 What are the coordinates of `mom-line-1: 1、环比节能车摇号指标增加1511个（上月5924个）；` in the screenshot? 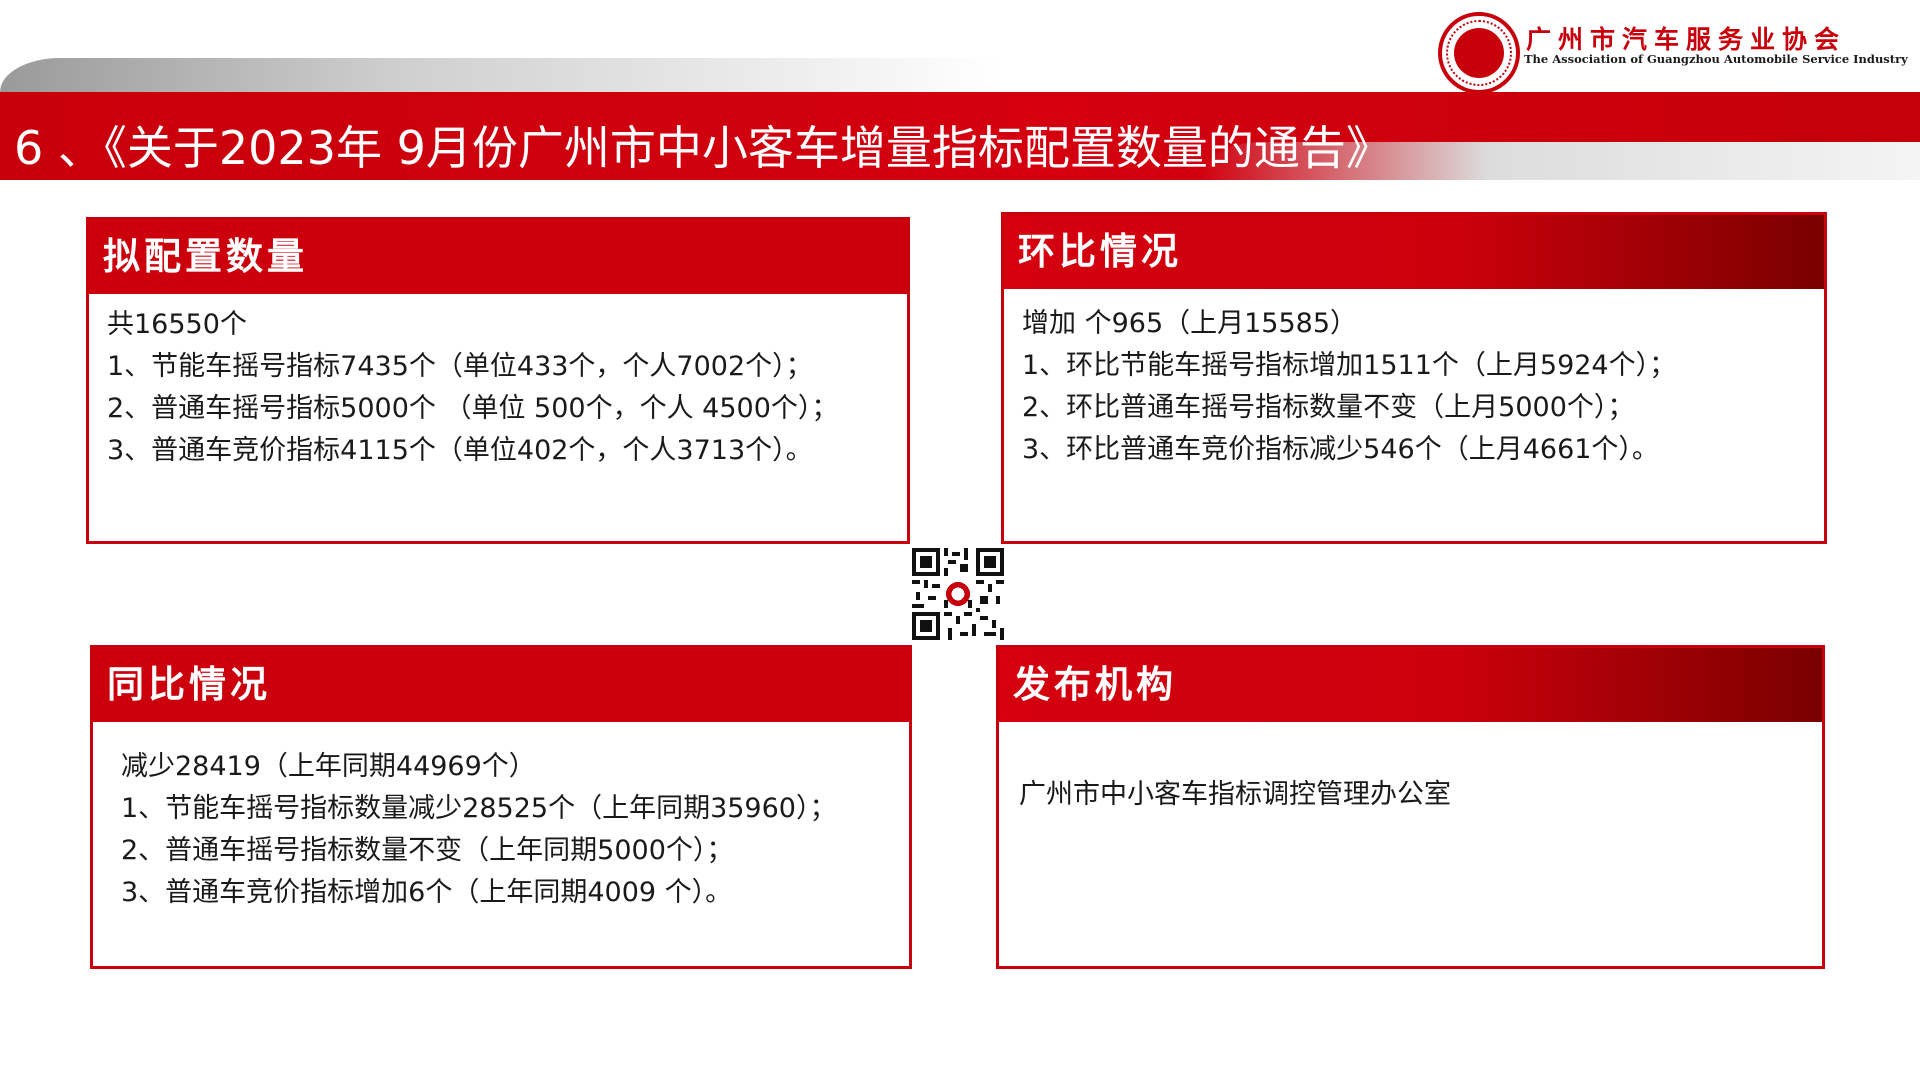 It's located at (1349, 365).